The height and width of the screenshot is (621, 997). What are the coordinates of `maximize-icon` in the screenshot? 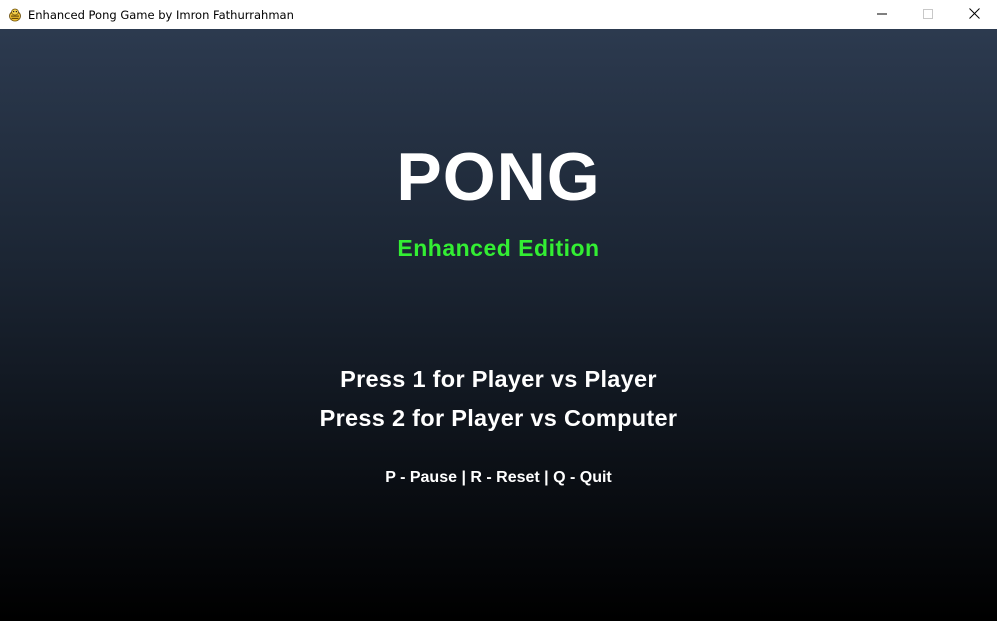 It's located at (928, 15).